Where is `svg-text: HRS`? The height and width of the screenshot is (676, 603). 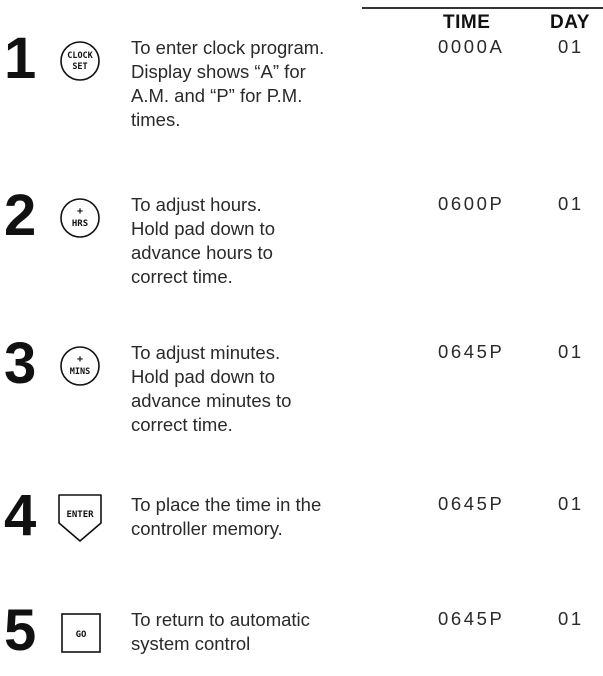
svg-text: HRS is located at coordinates (80, 224).